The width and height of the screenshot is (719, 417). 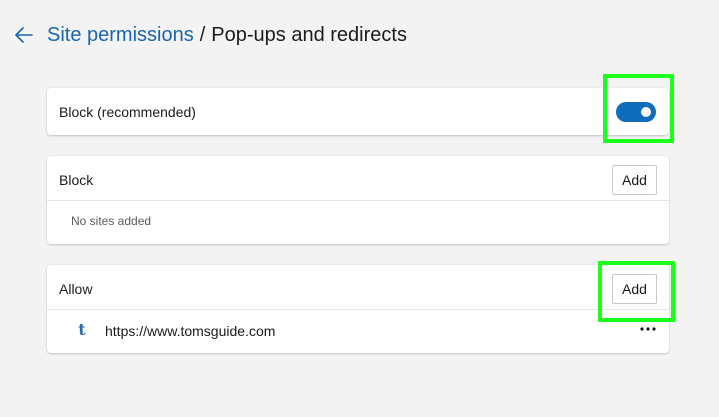 What do you see at coordinates (634, 180) in the screenshot?
I see `block-add-button: Add` at bounding box center [634, 180].